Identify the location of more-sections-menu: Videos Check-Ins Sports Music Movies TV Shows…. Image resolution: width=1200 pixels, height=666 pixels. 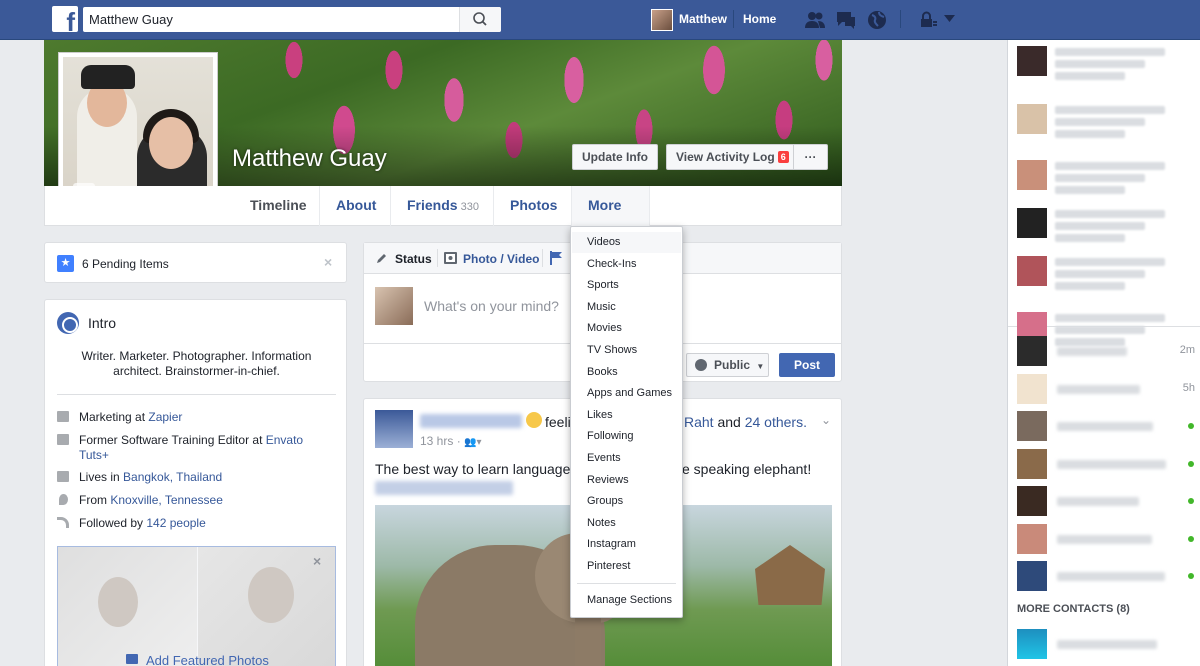
(626, 422).